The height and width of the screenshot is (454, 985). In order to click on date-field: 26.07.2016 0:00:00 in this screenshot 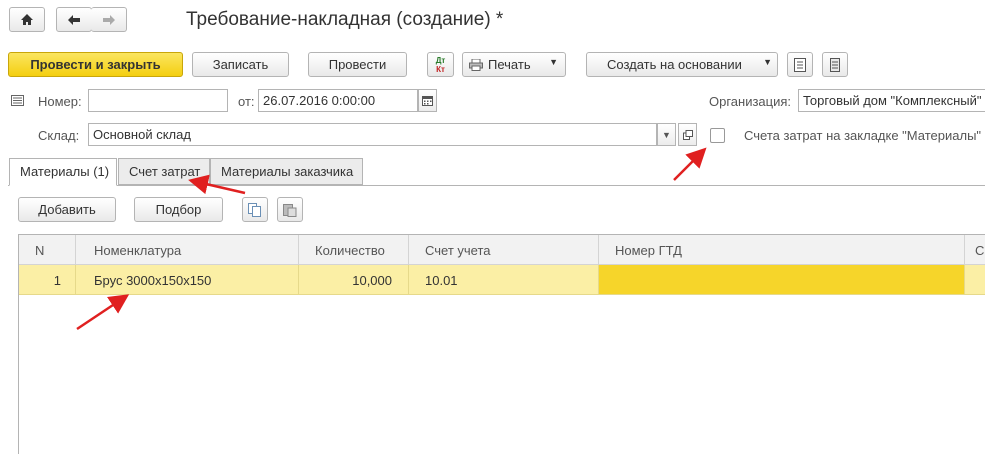, I will do `click(338, 100)`.